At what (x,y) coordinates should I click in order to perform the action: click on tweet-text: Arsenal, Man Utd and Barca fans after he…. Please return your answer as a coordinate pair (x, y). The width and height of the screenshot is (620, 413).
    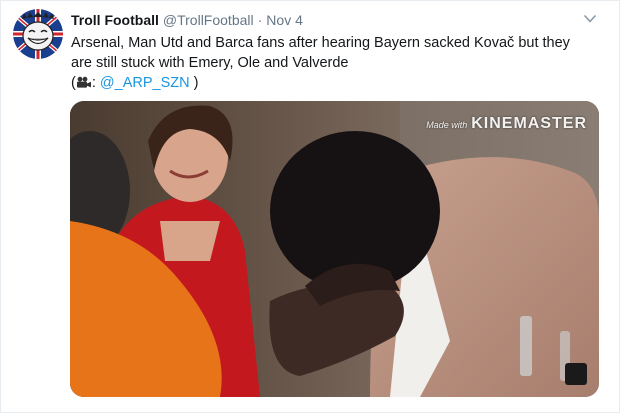
    Looking at the image, I should click on (336, 63).